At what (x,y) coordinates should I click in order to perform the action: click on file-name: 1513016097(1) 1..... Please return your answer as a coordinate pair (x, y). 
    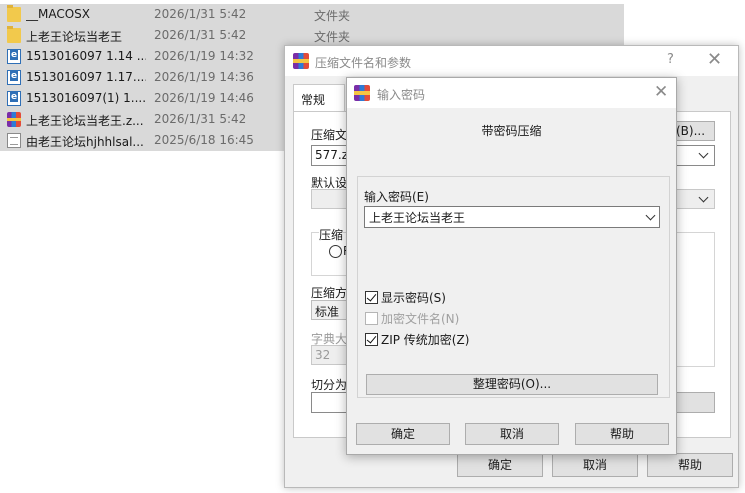
    Looking at the image, I should click on (86, 98).